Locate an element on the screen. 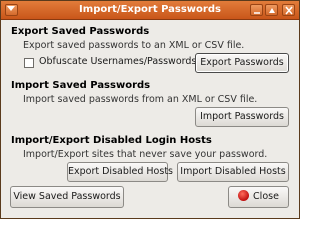  close-button-label: Close is located at coordinates (266, 196).